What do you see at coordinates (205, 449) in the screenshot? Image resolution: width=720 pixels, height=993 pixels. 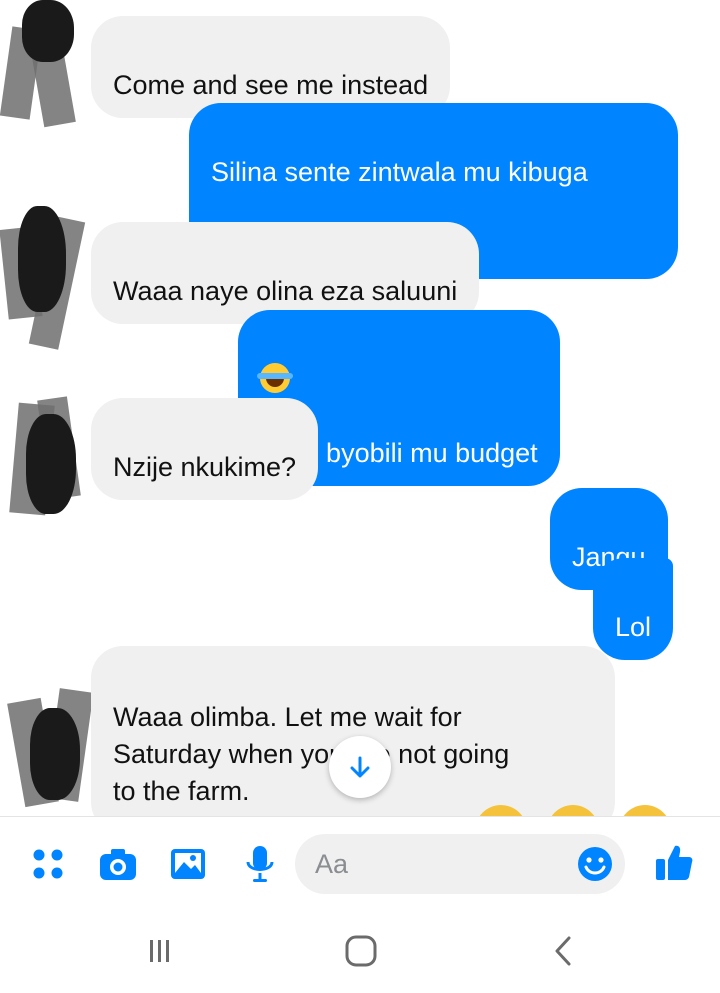 I see `message-incoming: Nzije nkukime?` at bounding box center [205, 449].